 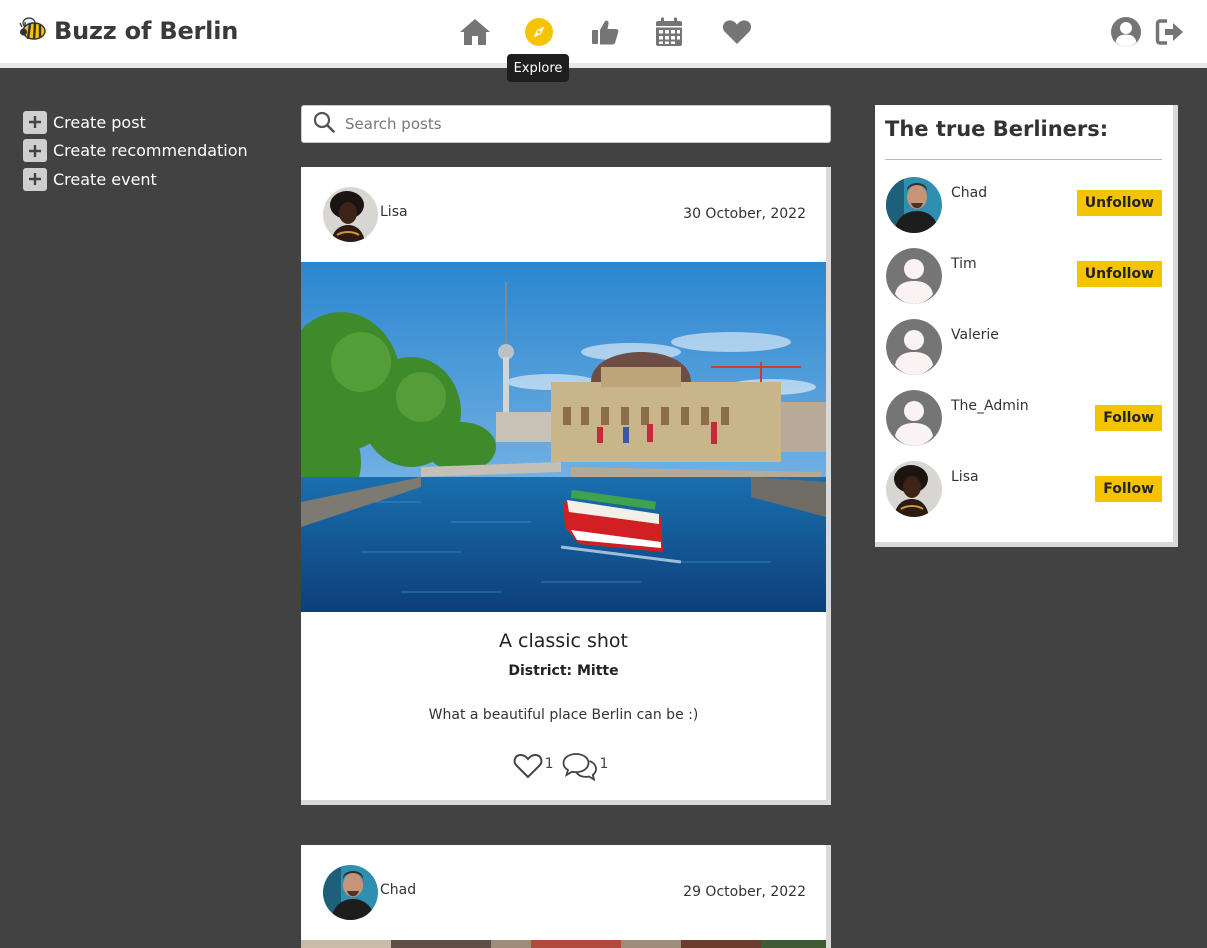 I want to click on profile-row: Valerie, so click(x=1024, y=347).